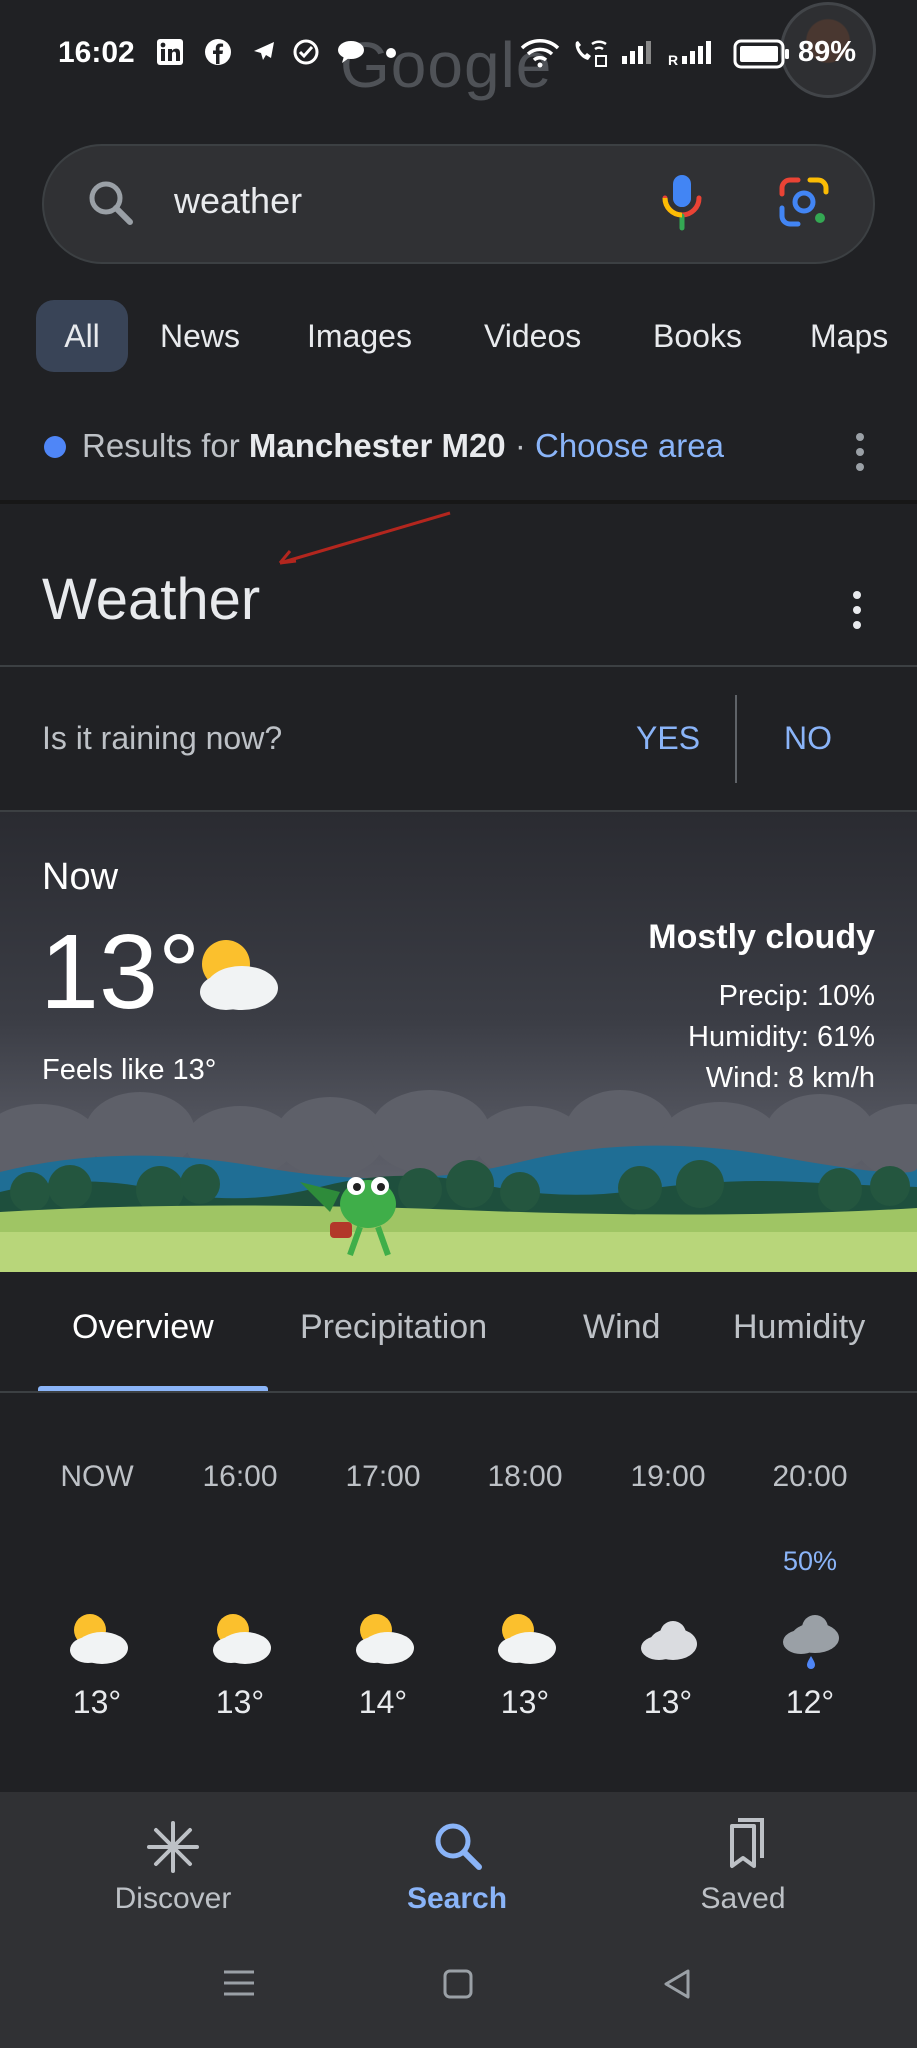  What do you see at coordinates (200, 336) in the screenshot?
I see `tab-news: News` at bounding box center [200, 336].